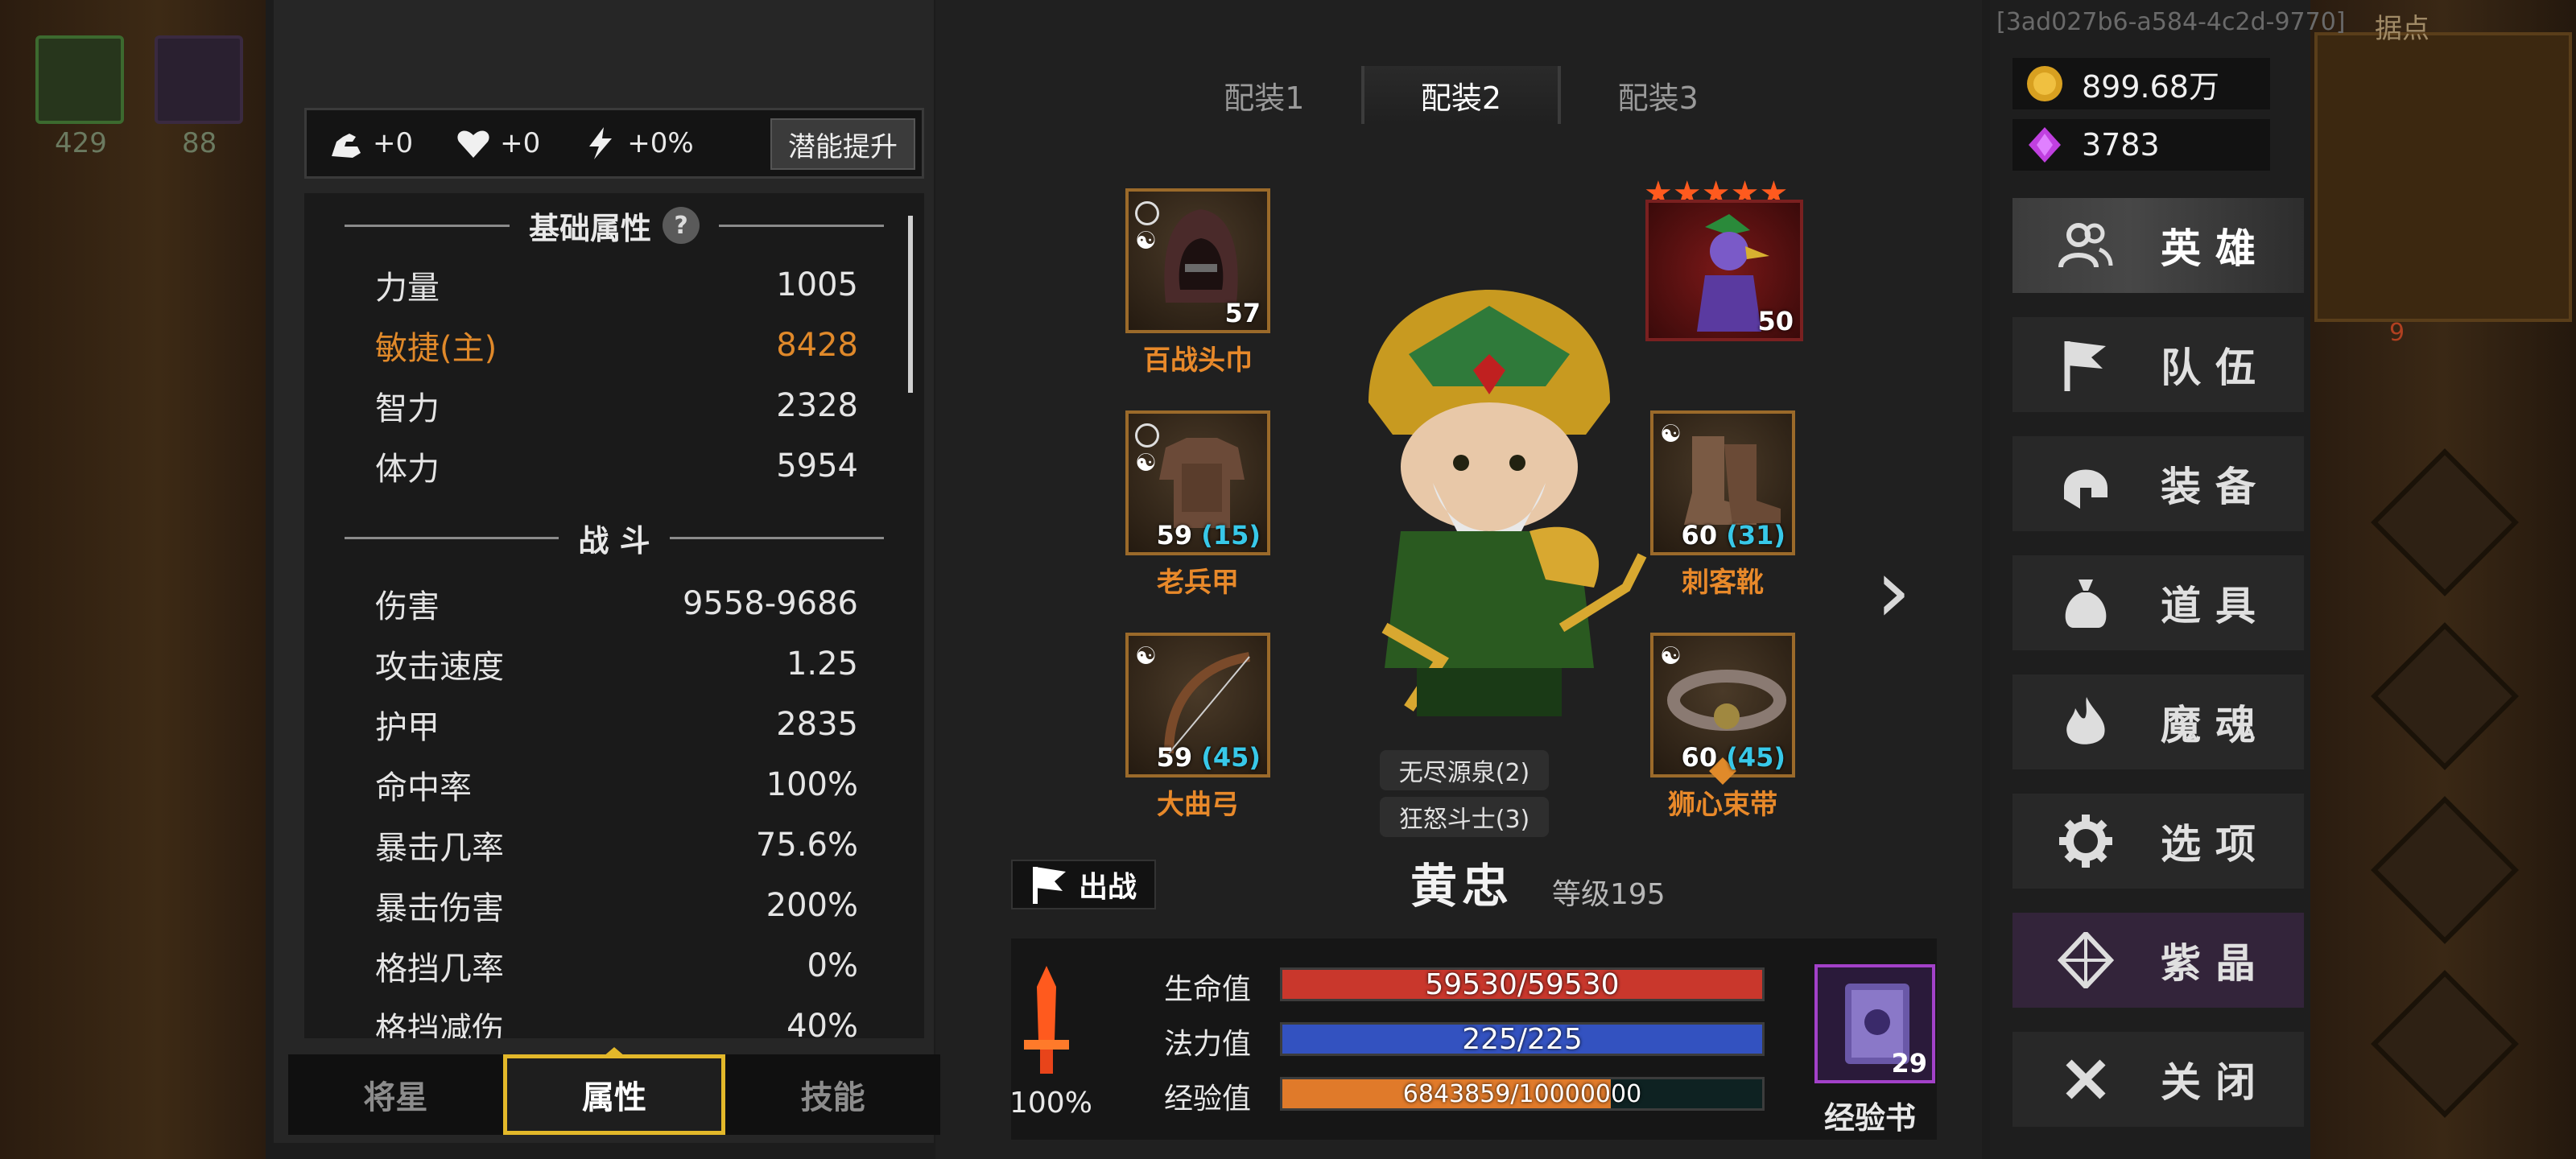 The width and height of the screenshot is (2576, 1159). I want to click on attr-row-block-chance: 格挡几率 0%, so click(616, 966).